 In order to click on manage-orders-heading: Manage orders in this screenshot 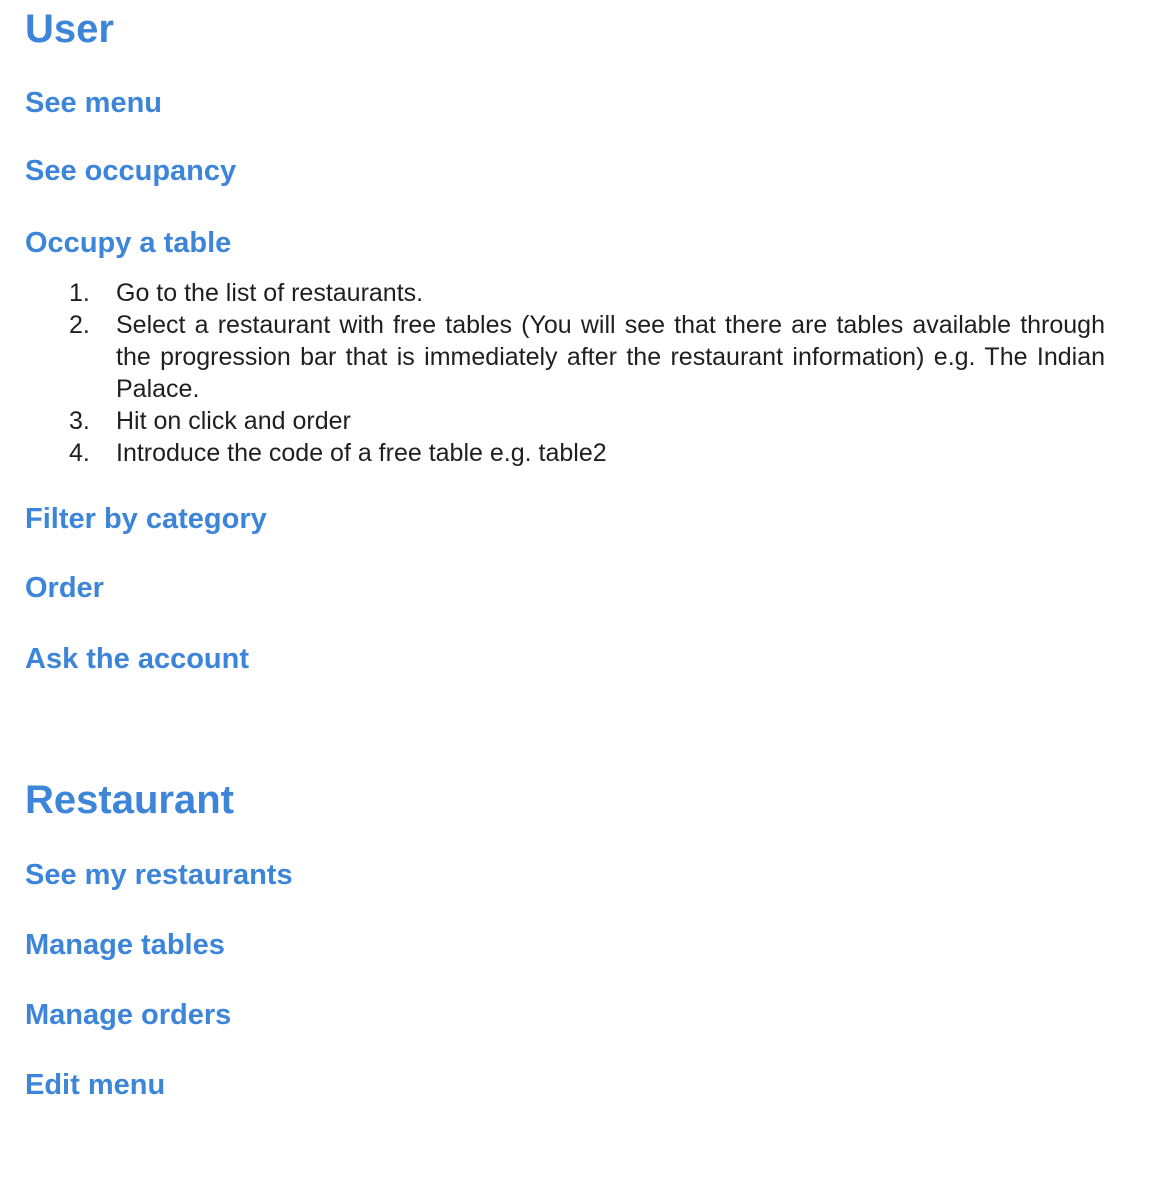, I will do `click(128, 1015)`.